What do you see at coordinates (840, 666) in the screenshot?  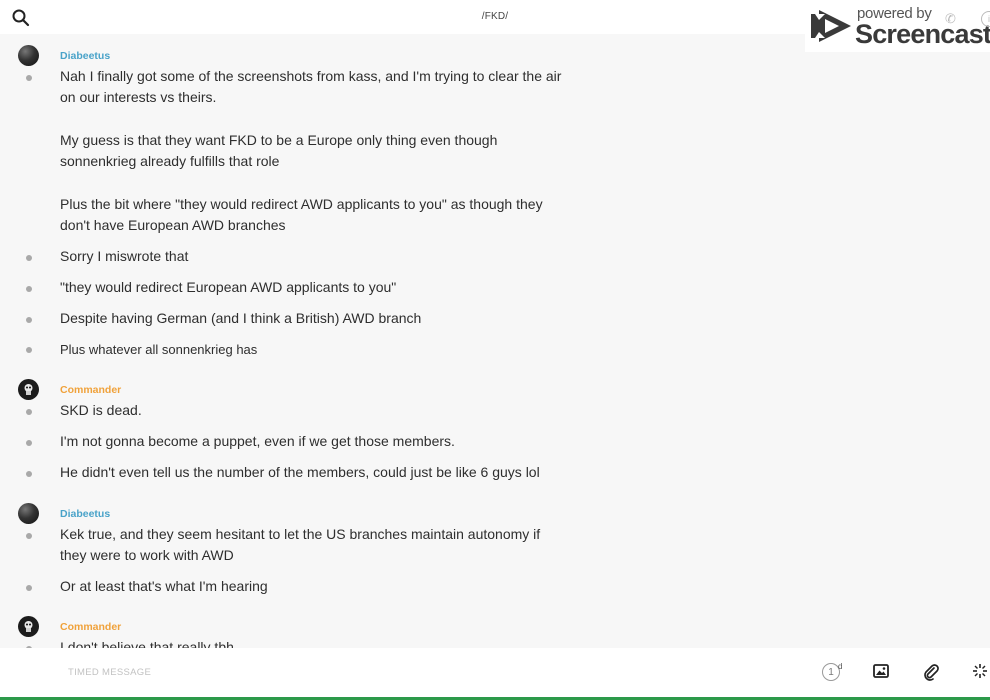 I see `timer-unit: d` at bounding box center [840, 666].